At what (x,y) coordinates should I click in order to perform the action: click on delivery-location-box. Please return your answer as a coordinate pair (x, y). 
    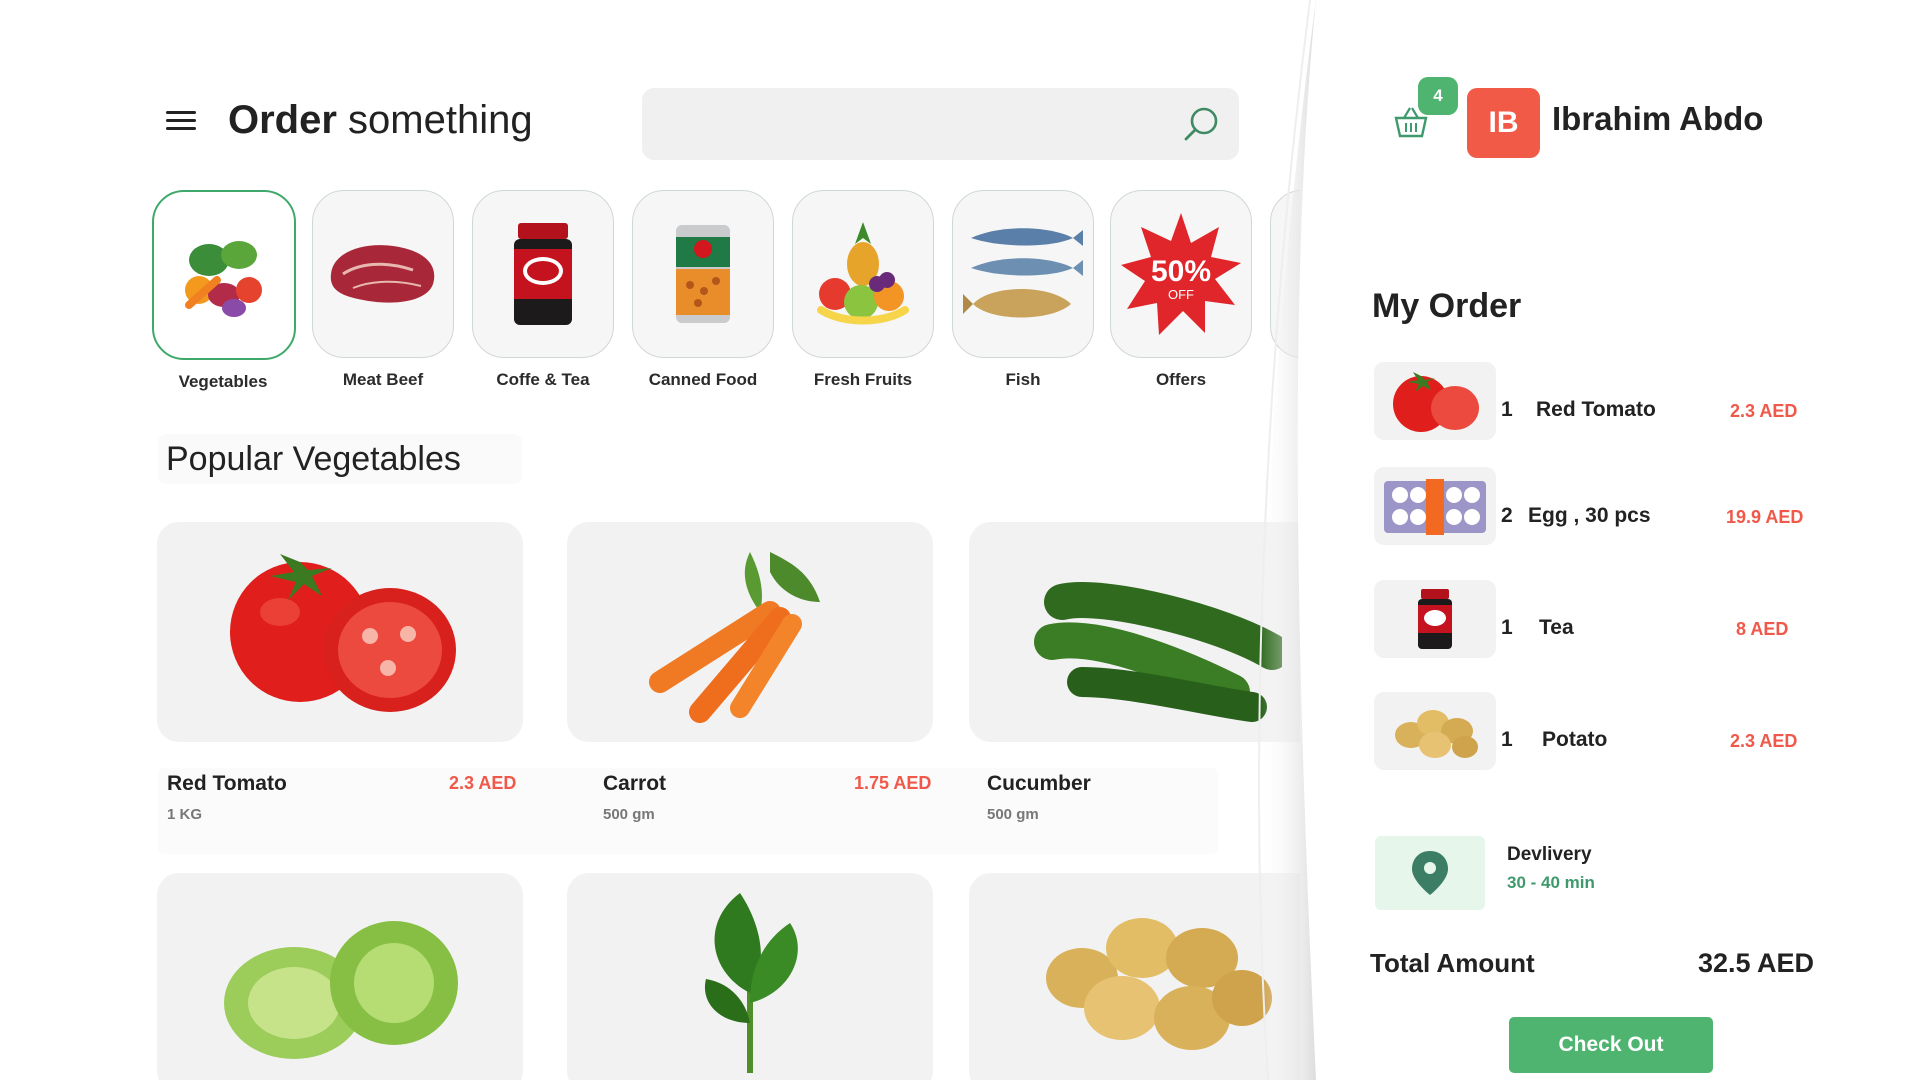
    Looking at the image, I should click on (1430, 873).